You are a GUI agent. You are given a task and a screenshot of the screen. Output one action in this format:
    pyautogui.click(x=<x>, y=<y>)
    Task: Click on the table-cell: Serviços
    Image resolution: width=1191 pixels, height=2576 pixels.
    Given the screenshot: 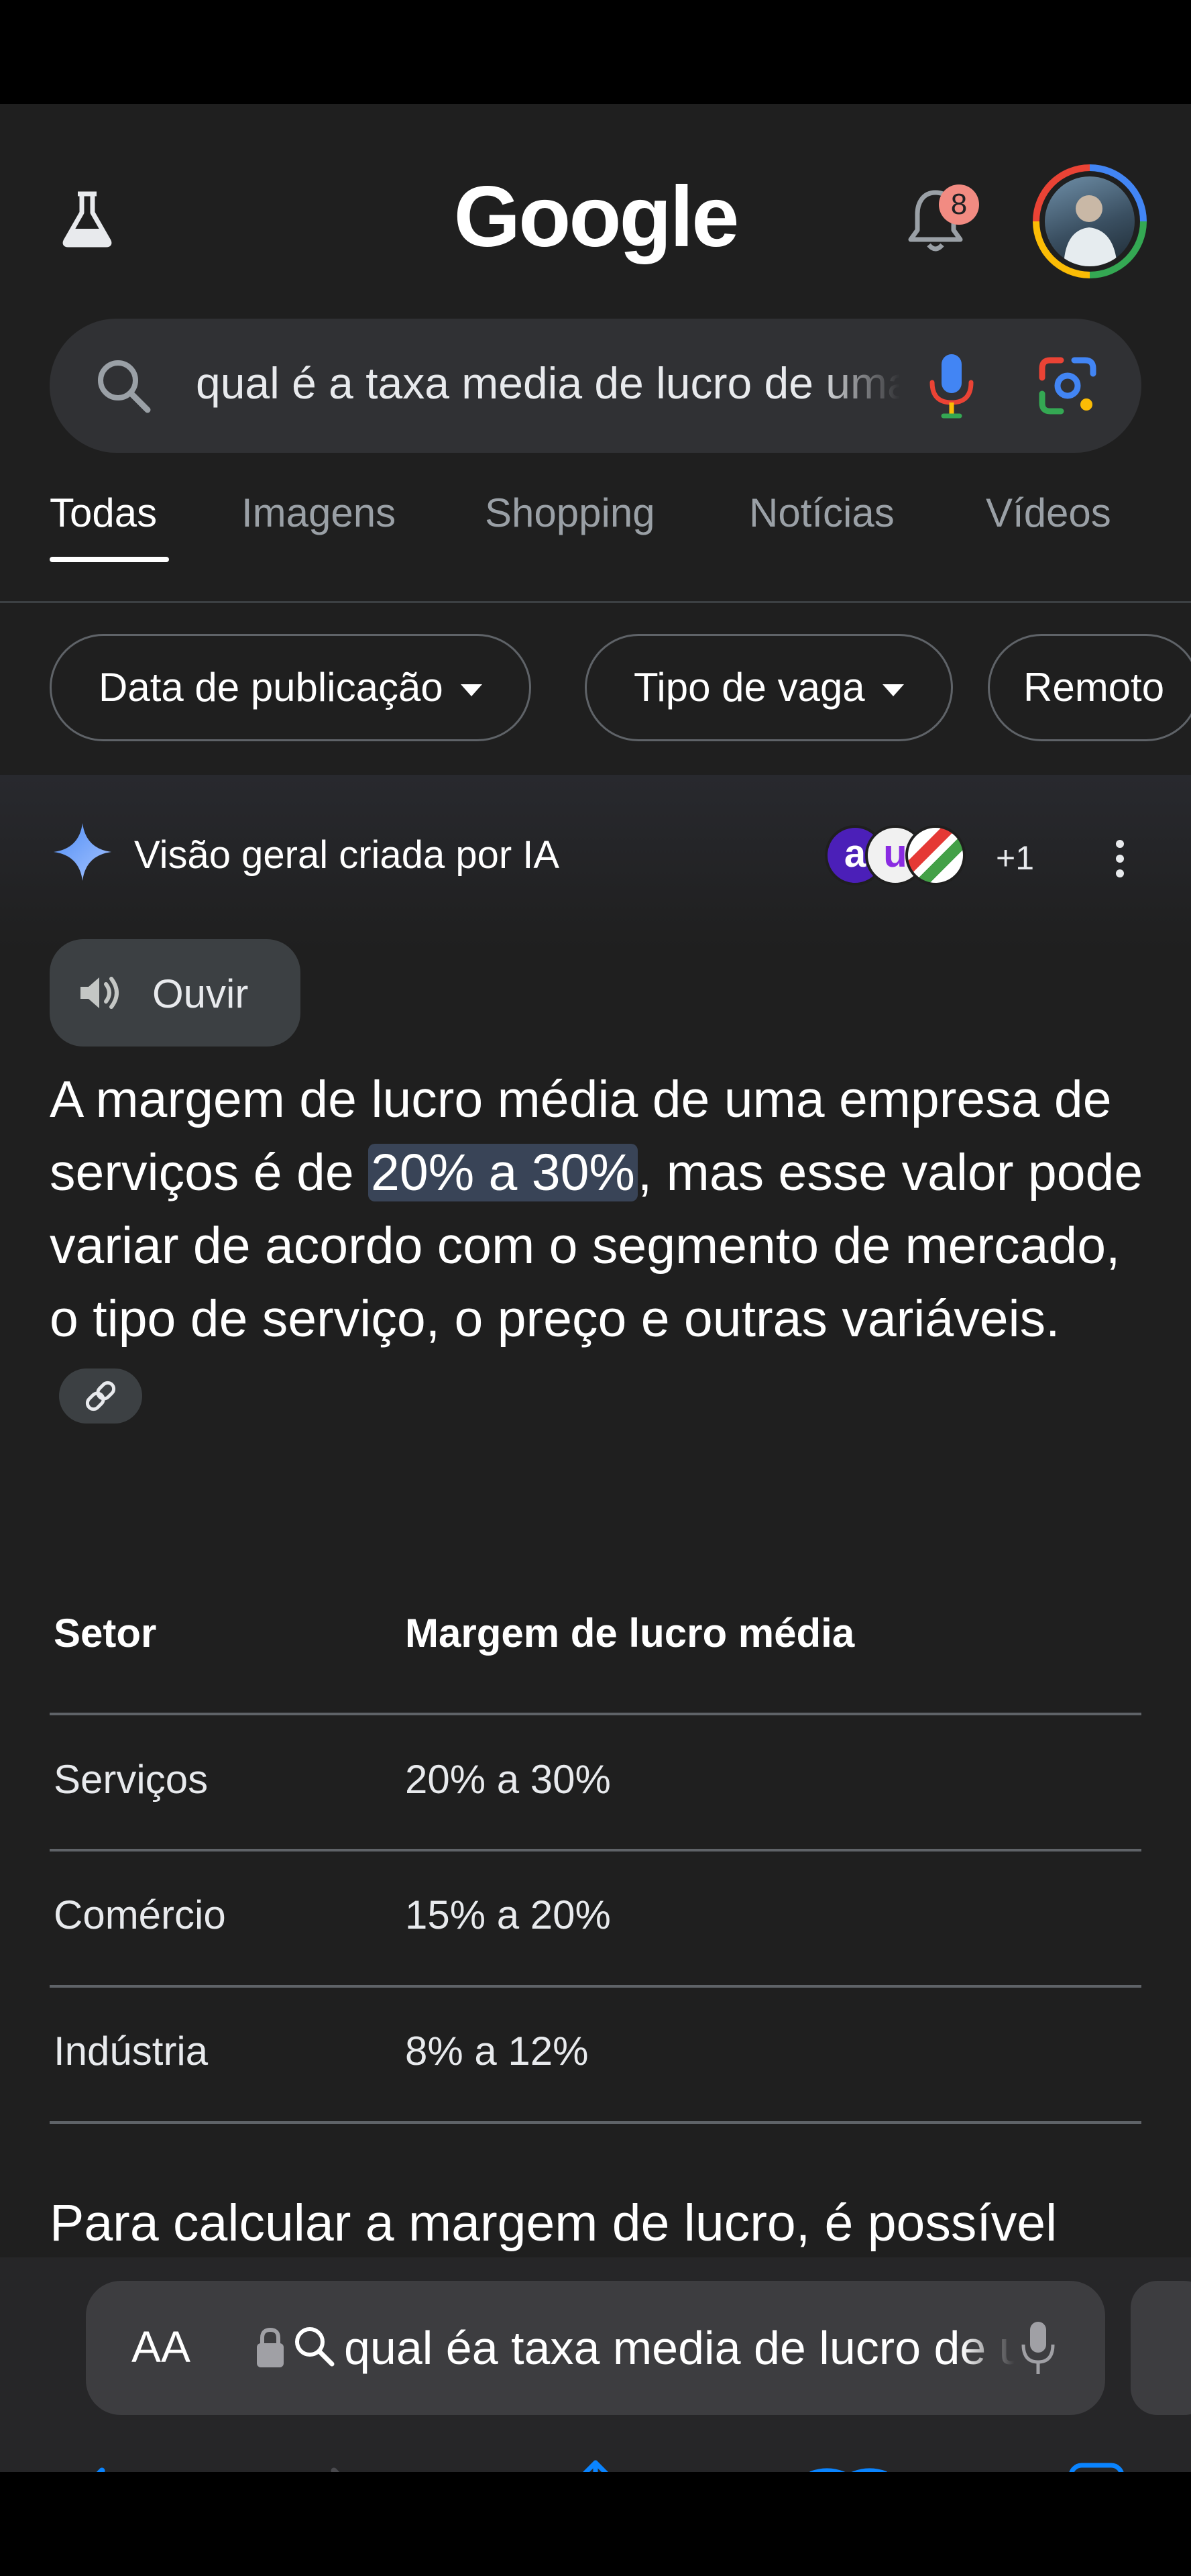 What is the action you would take?
    pyautogui.click(x=131, y=1779)
    